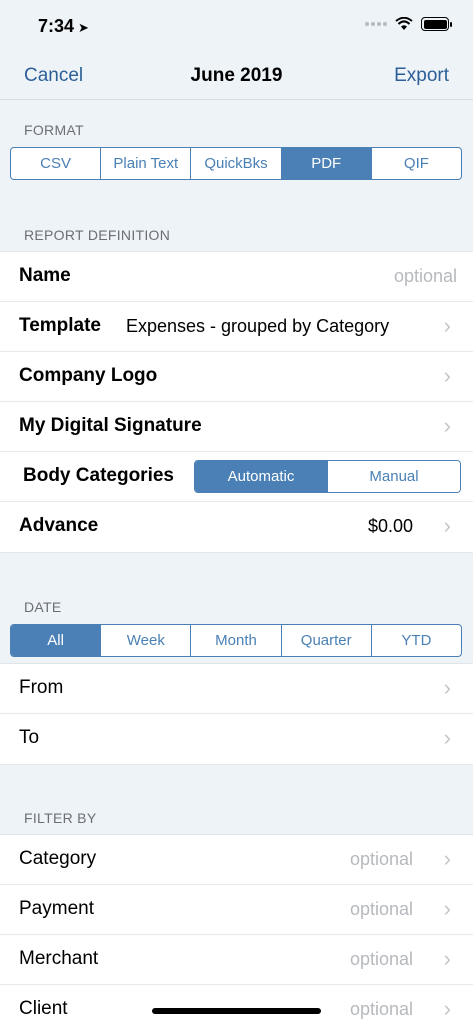 The width and height of the screenshot is (473, 1024). I want to click on to-row: To ›, so click(236, 739).